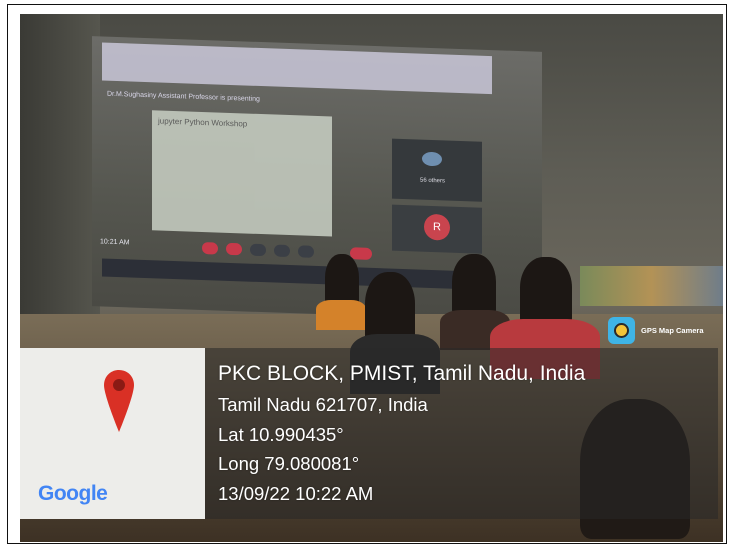 Image resolution: width=738 pixels, height=555 pixels. What do you see at coordinates (402, 373) in the screenshot?
I see `location-title: PKC BLOCK, PMIST, Tamil Nadu, India` at bounding box center [402, 373].